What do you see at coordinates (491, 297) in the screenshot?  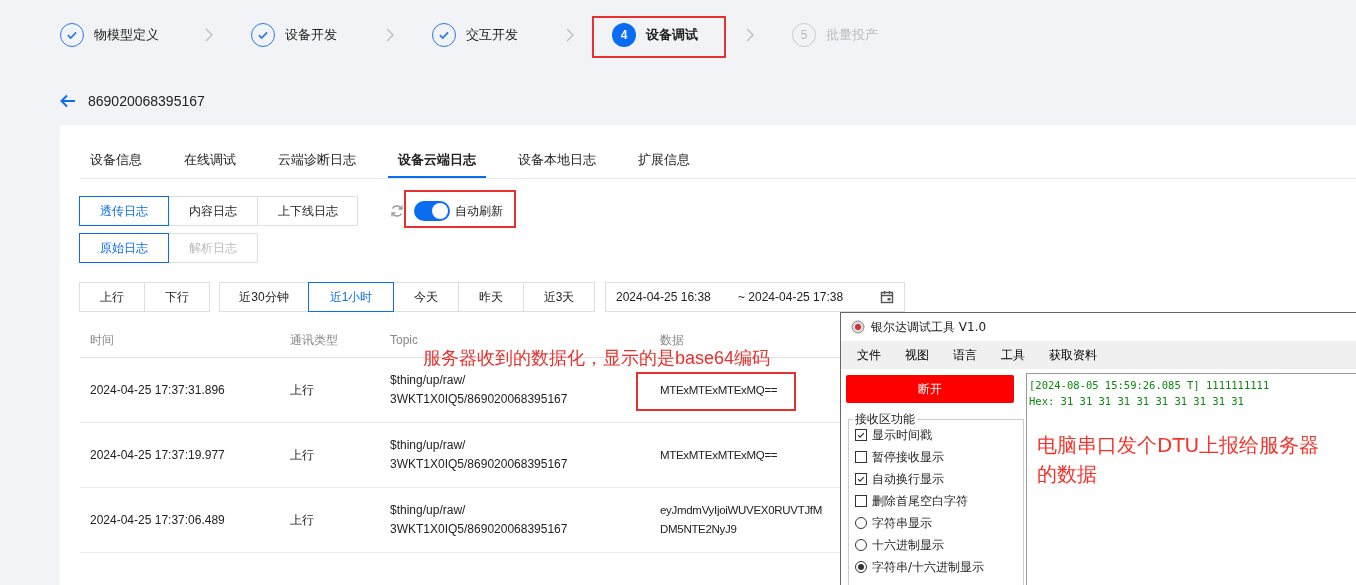 I see `segment-button: 昨天` at bounding box center [491, 297].